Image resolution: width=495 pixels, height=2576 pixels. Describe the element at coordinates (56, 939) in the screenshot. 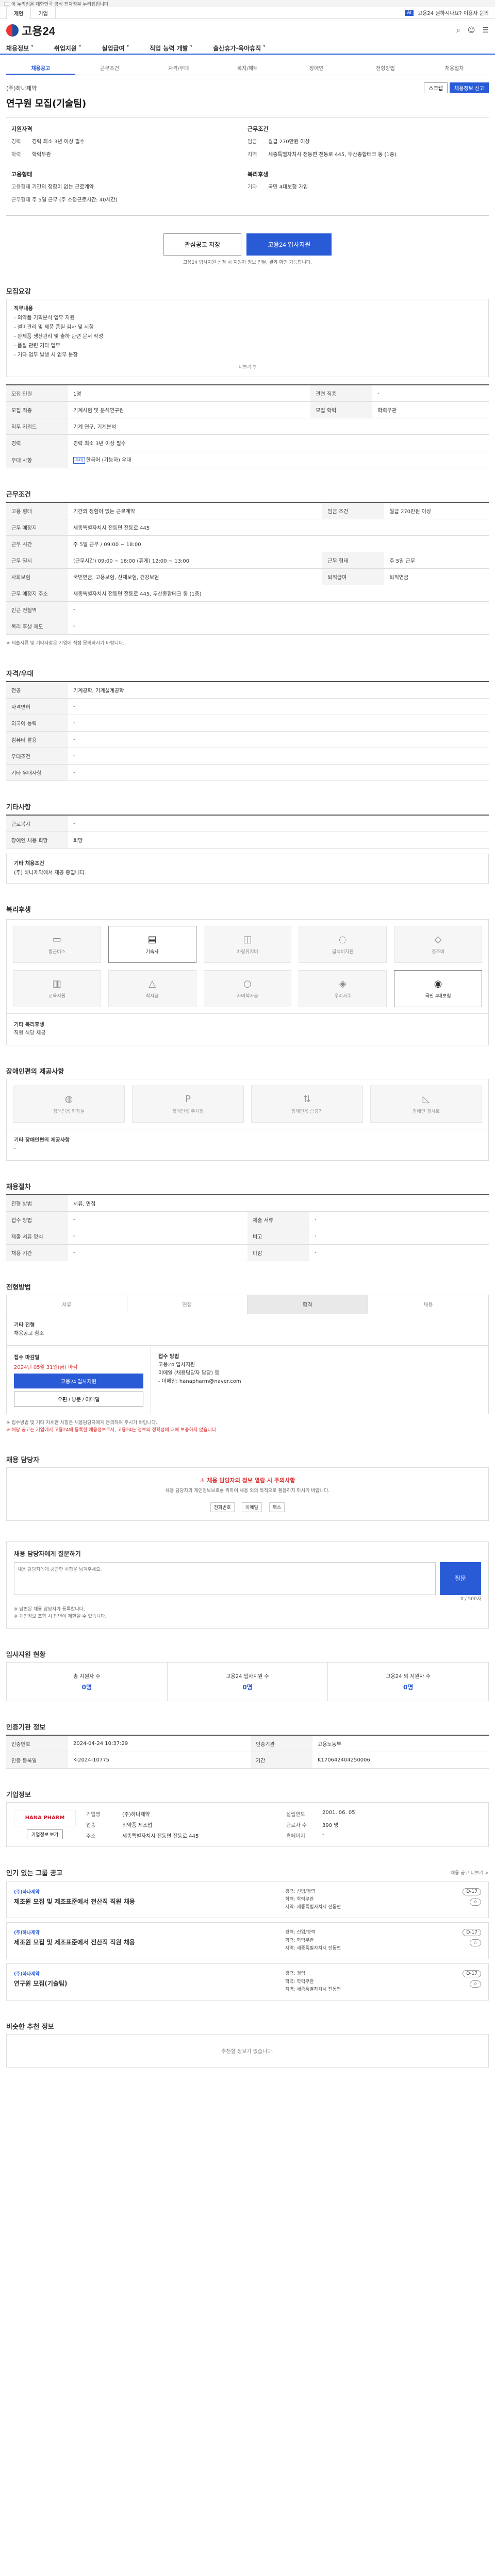

I see `bus-icon: ▭` at that location.